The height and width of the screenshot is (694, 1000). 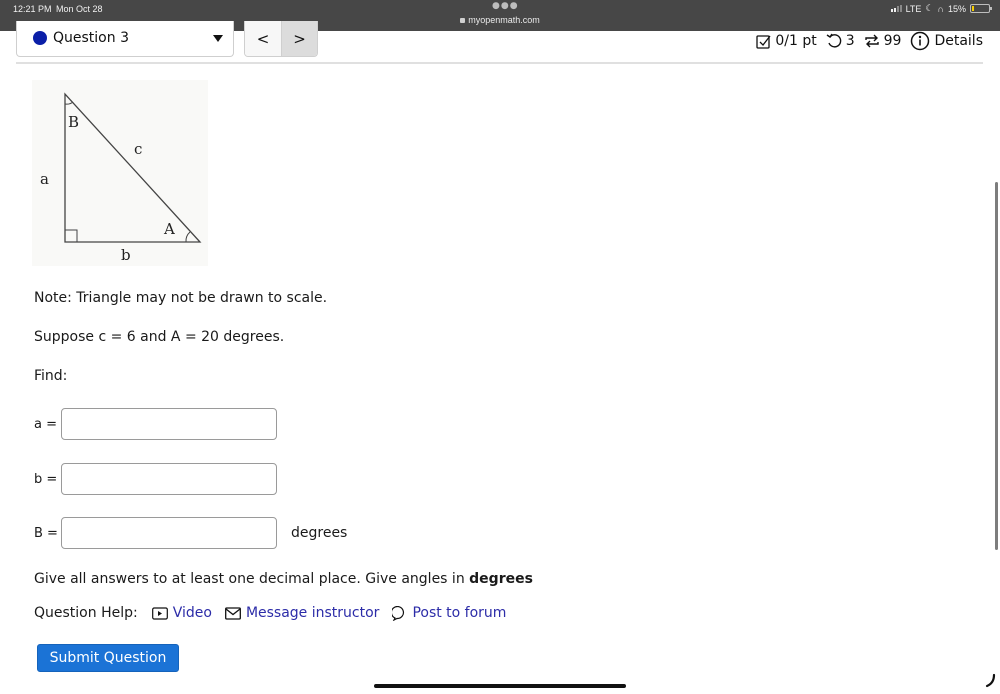 I want to click on vertex-A-label: A, so click(x=169, y=229).